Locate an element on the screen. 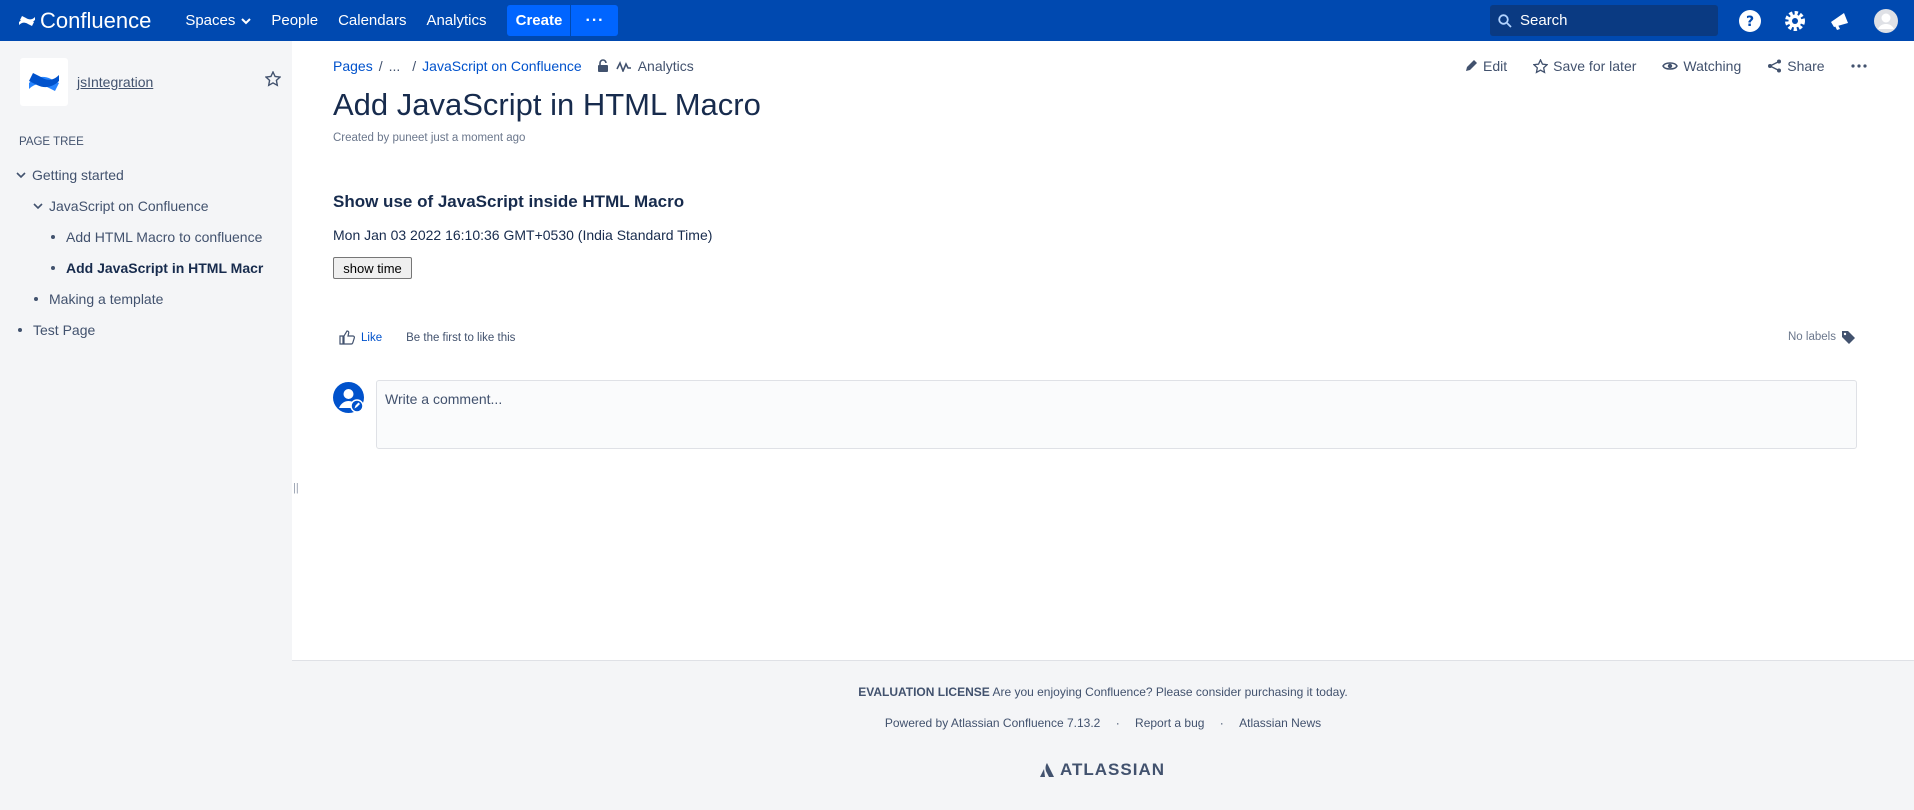  settings-gear-icon is located at coordinates (1795, 21).